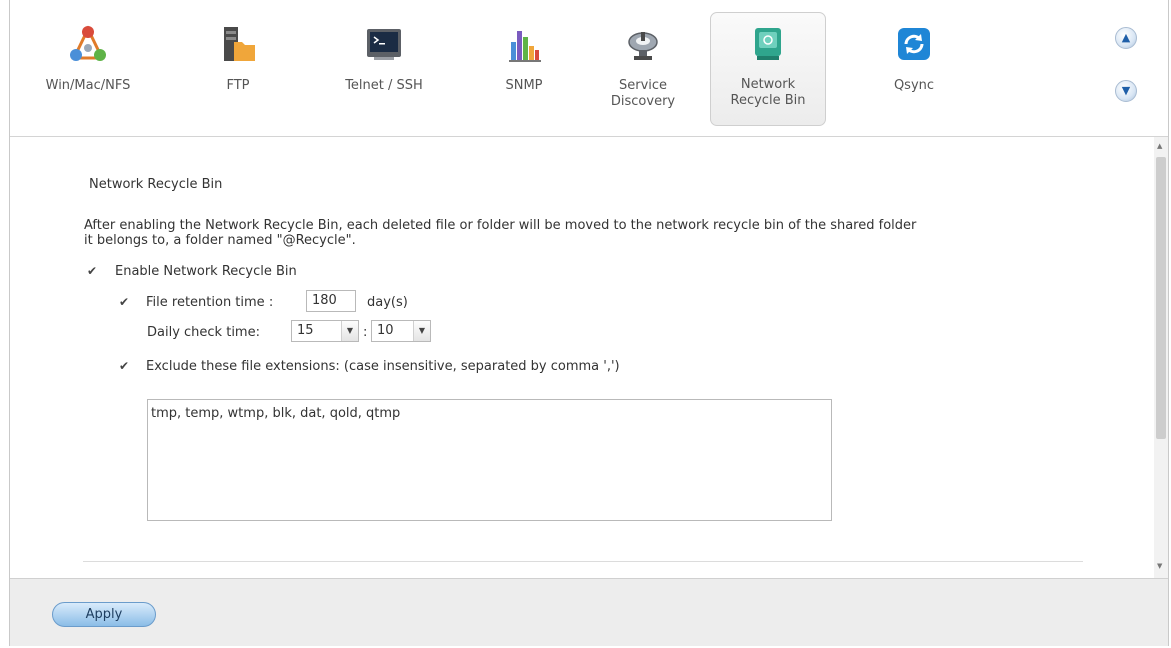 The image size is (1171, 648). What do you see at coordinates (206, 271) in the screenshot?
I see `enable-recycle-bin-label: Enable Network Recycle Bin` at bounding box center [206, 271].